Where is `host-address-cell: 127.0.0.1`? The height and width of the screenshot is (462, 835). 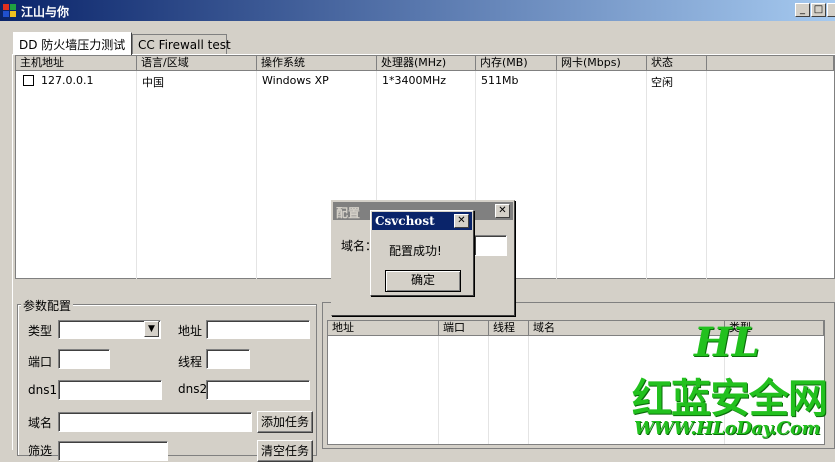
host-address-cell: 127.0.0.1 is located at coordinates (67, 80).